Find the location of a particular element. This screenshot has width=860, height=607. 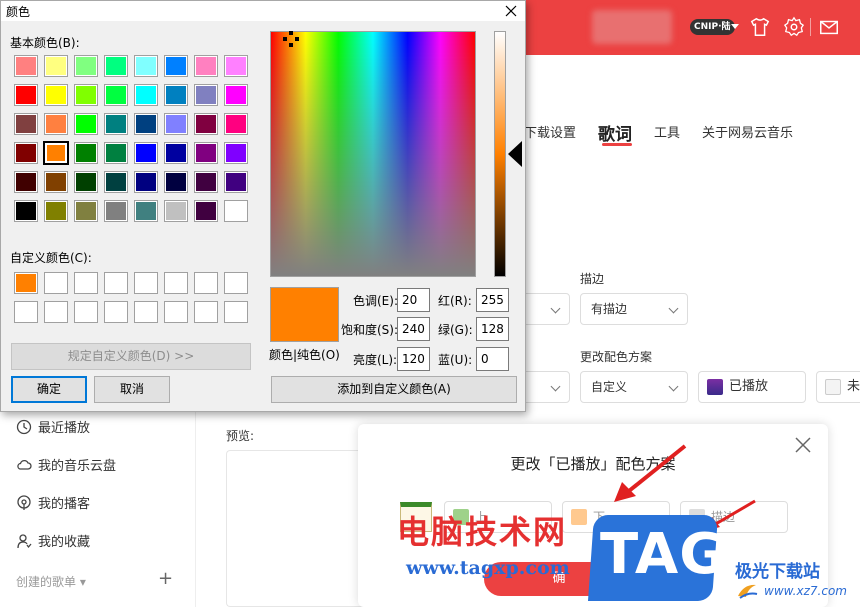

tab-about: 关于网易云音乐 is located at coordinates (747, 131).